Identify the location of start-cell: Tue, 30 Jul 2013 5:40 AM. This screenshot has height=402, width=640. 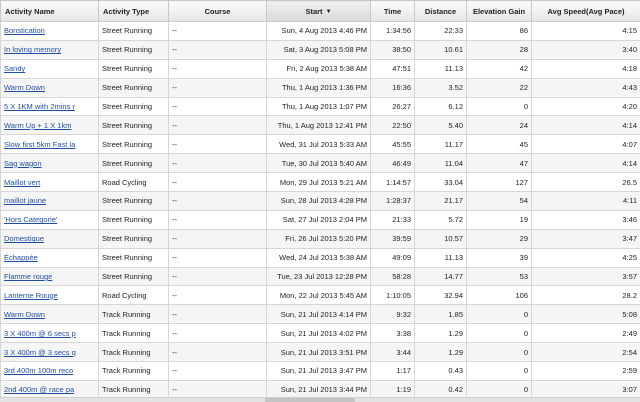
(319, 163).